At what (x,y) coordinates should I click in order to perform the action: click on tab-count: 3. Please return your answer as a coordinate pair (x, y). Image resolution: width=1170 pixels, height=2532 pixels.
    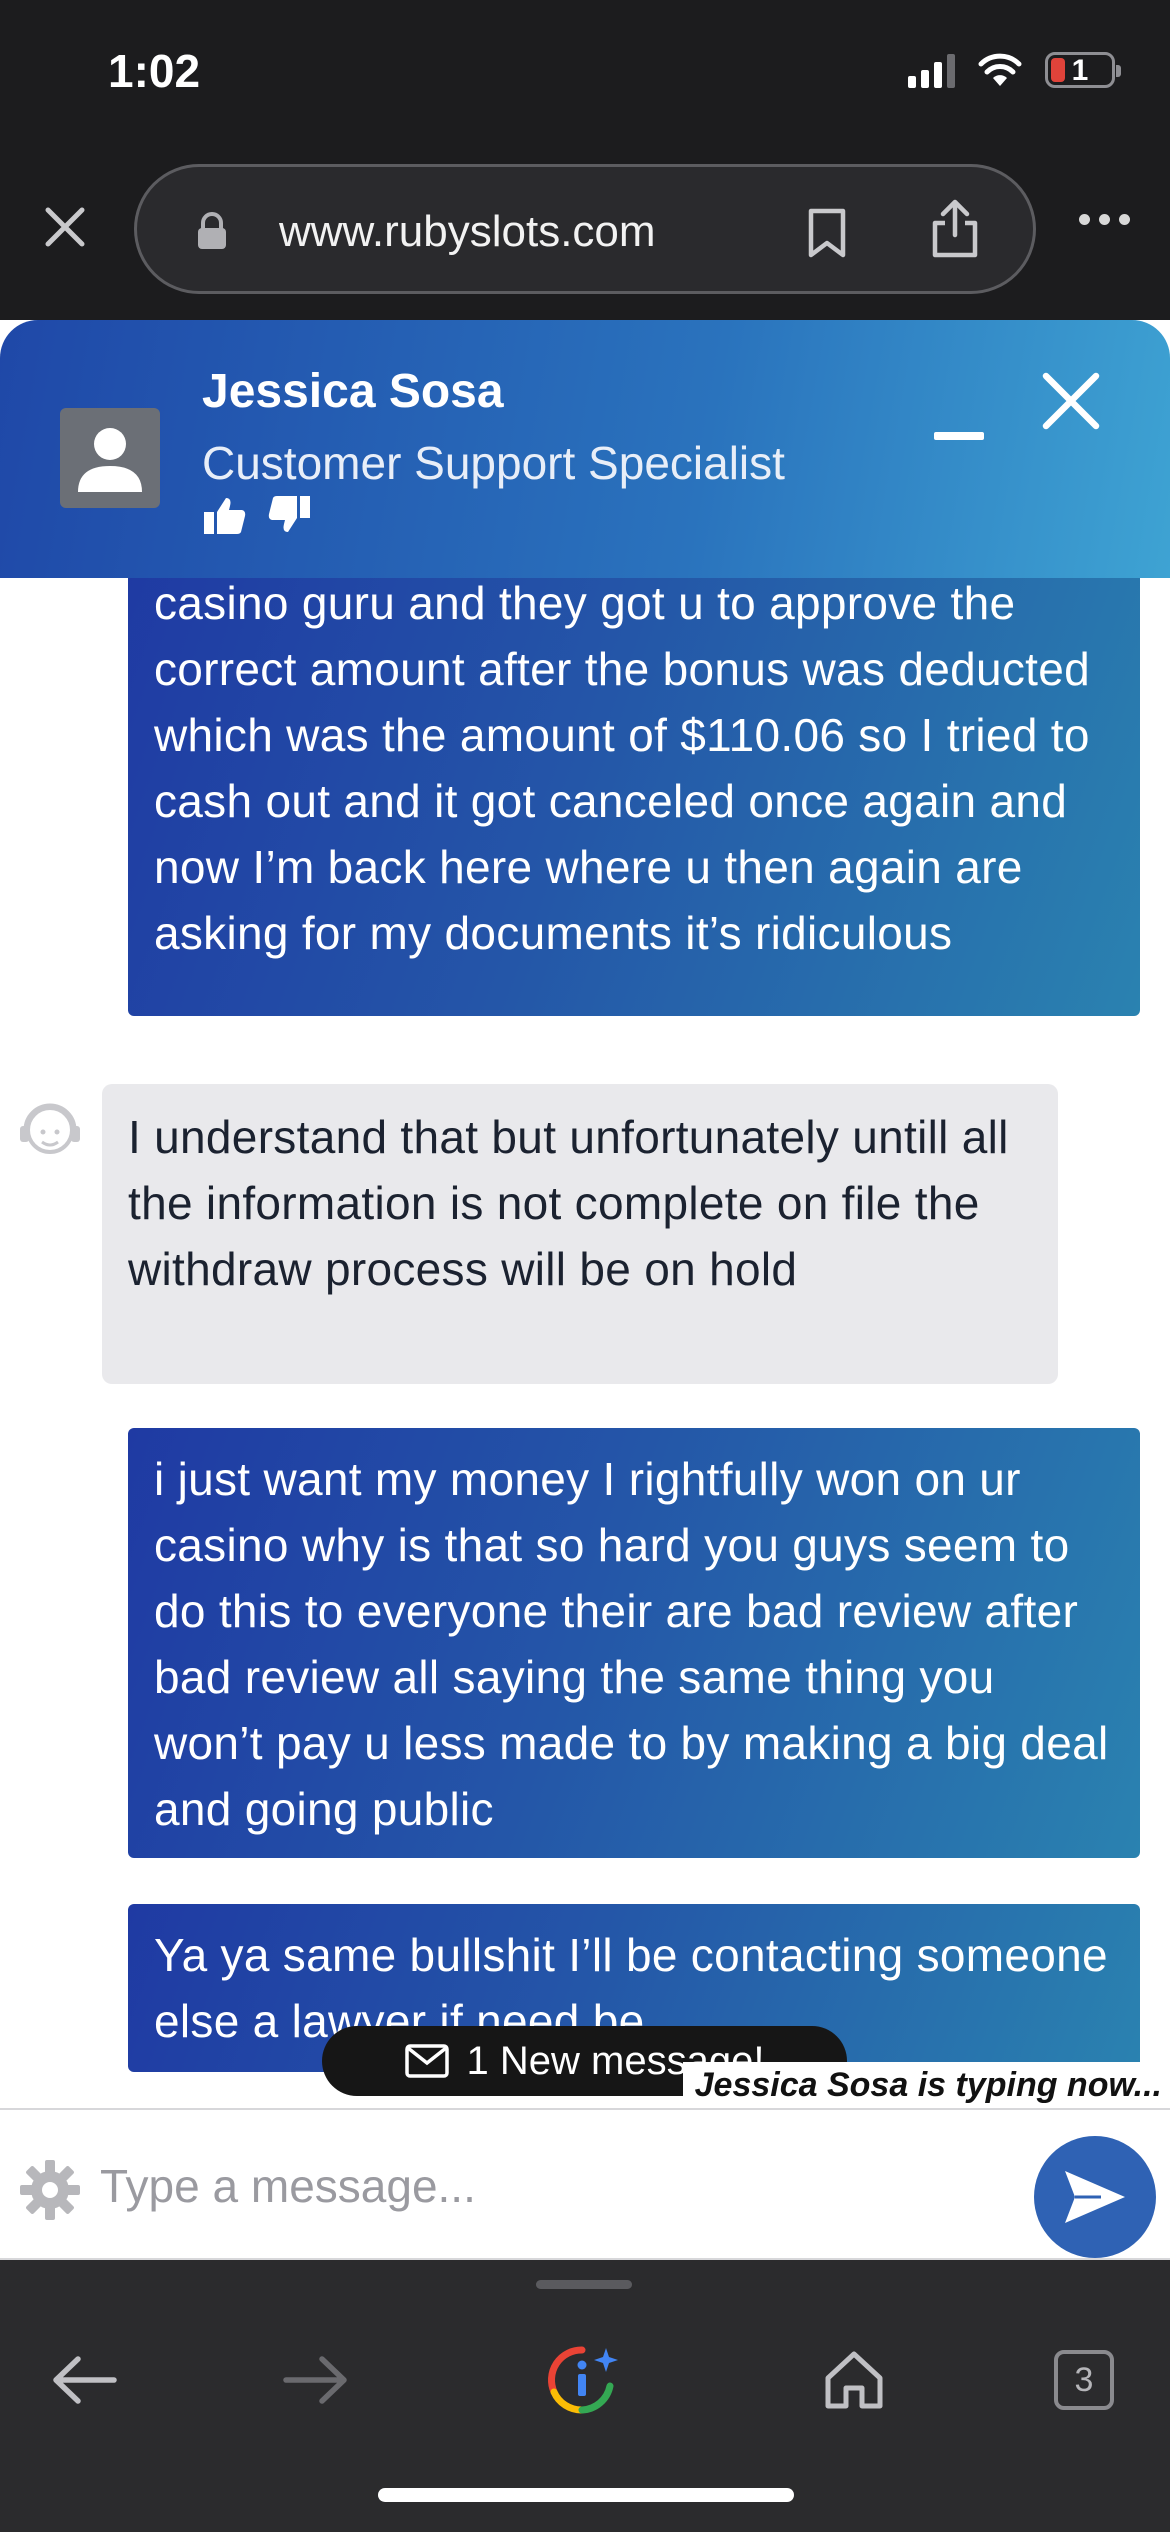
    Looking at the image, I should click on (1084, 2380).